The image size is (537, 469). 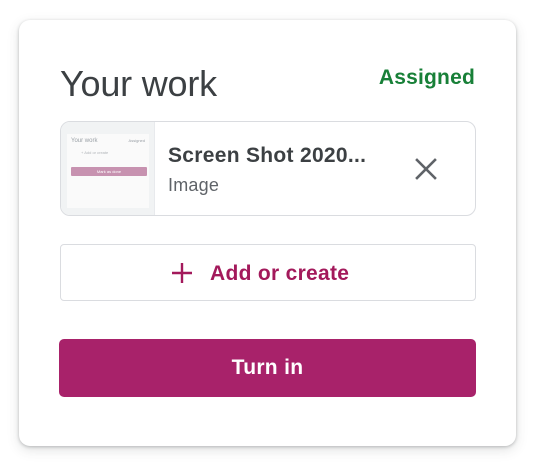 What do you see at coordinates (138, 83) in the screenshot?
I see `card-title: Your work` at bounding box center [138, 83].